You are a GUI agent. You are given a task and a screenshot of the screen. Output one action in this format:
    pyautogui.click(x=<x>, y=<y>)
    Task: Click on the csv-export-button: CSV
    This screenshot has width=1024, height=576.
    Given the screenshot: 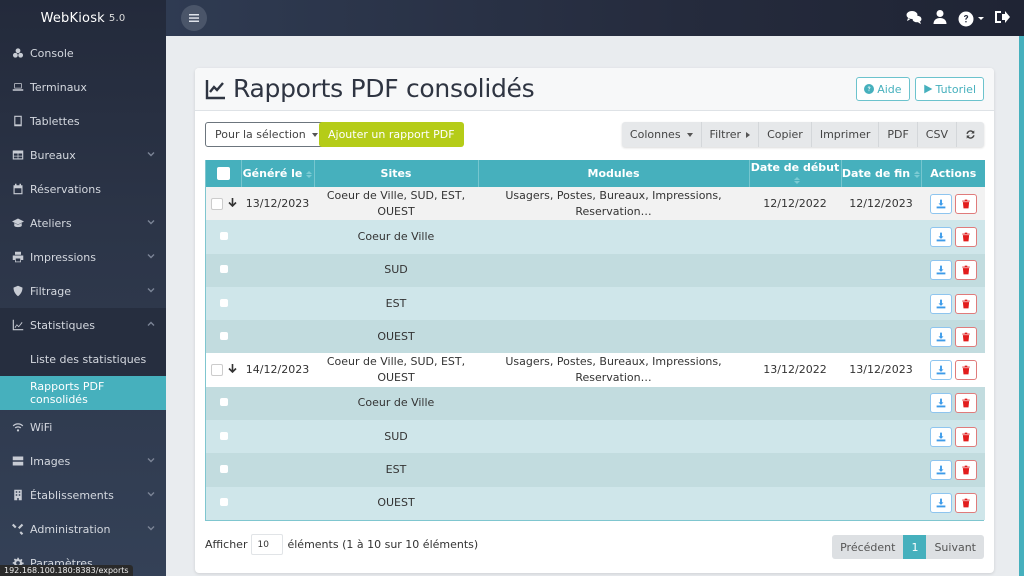 What is the action you would take?
    pyautogui.click(x=937, y=134)
    